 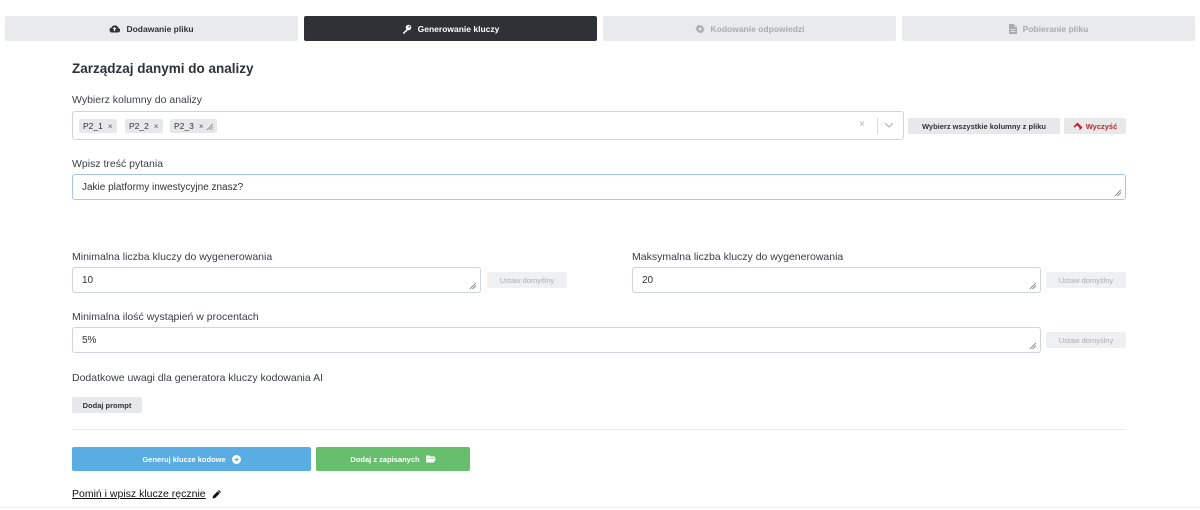 What do you see at coordinates (1101, 126) in the screenshot?
I see `clear-label: Wyczyść` at bounding box center [1101, 126].